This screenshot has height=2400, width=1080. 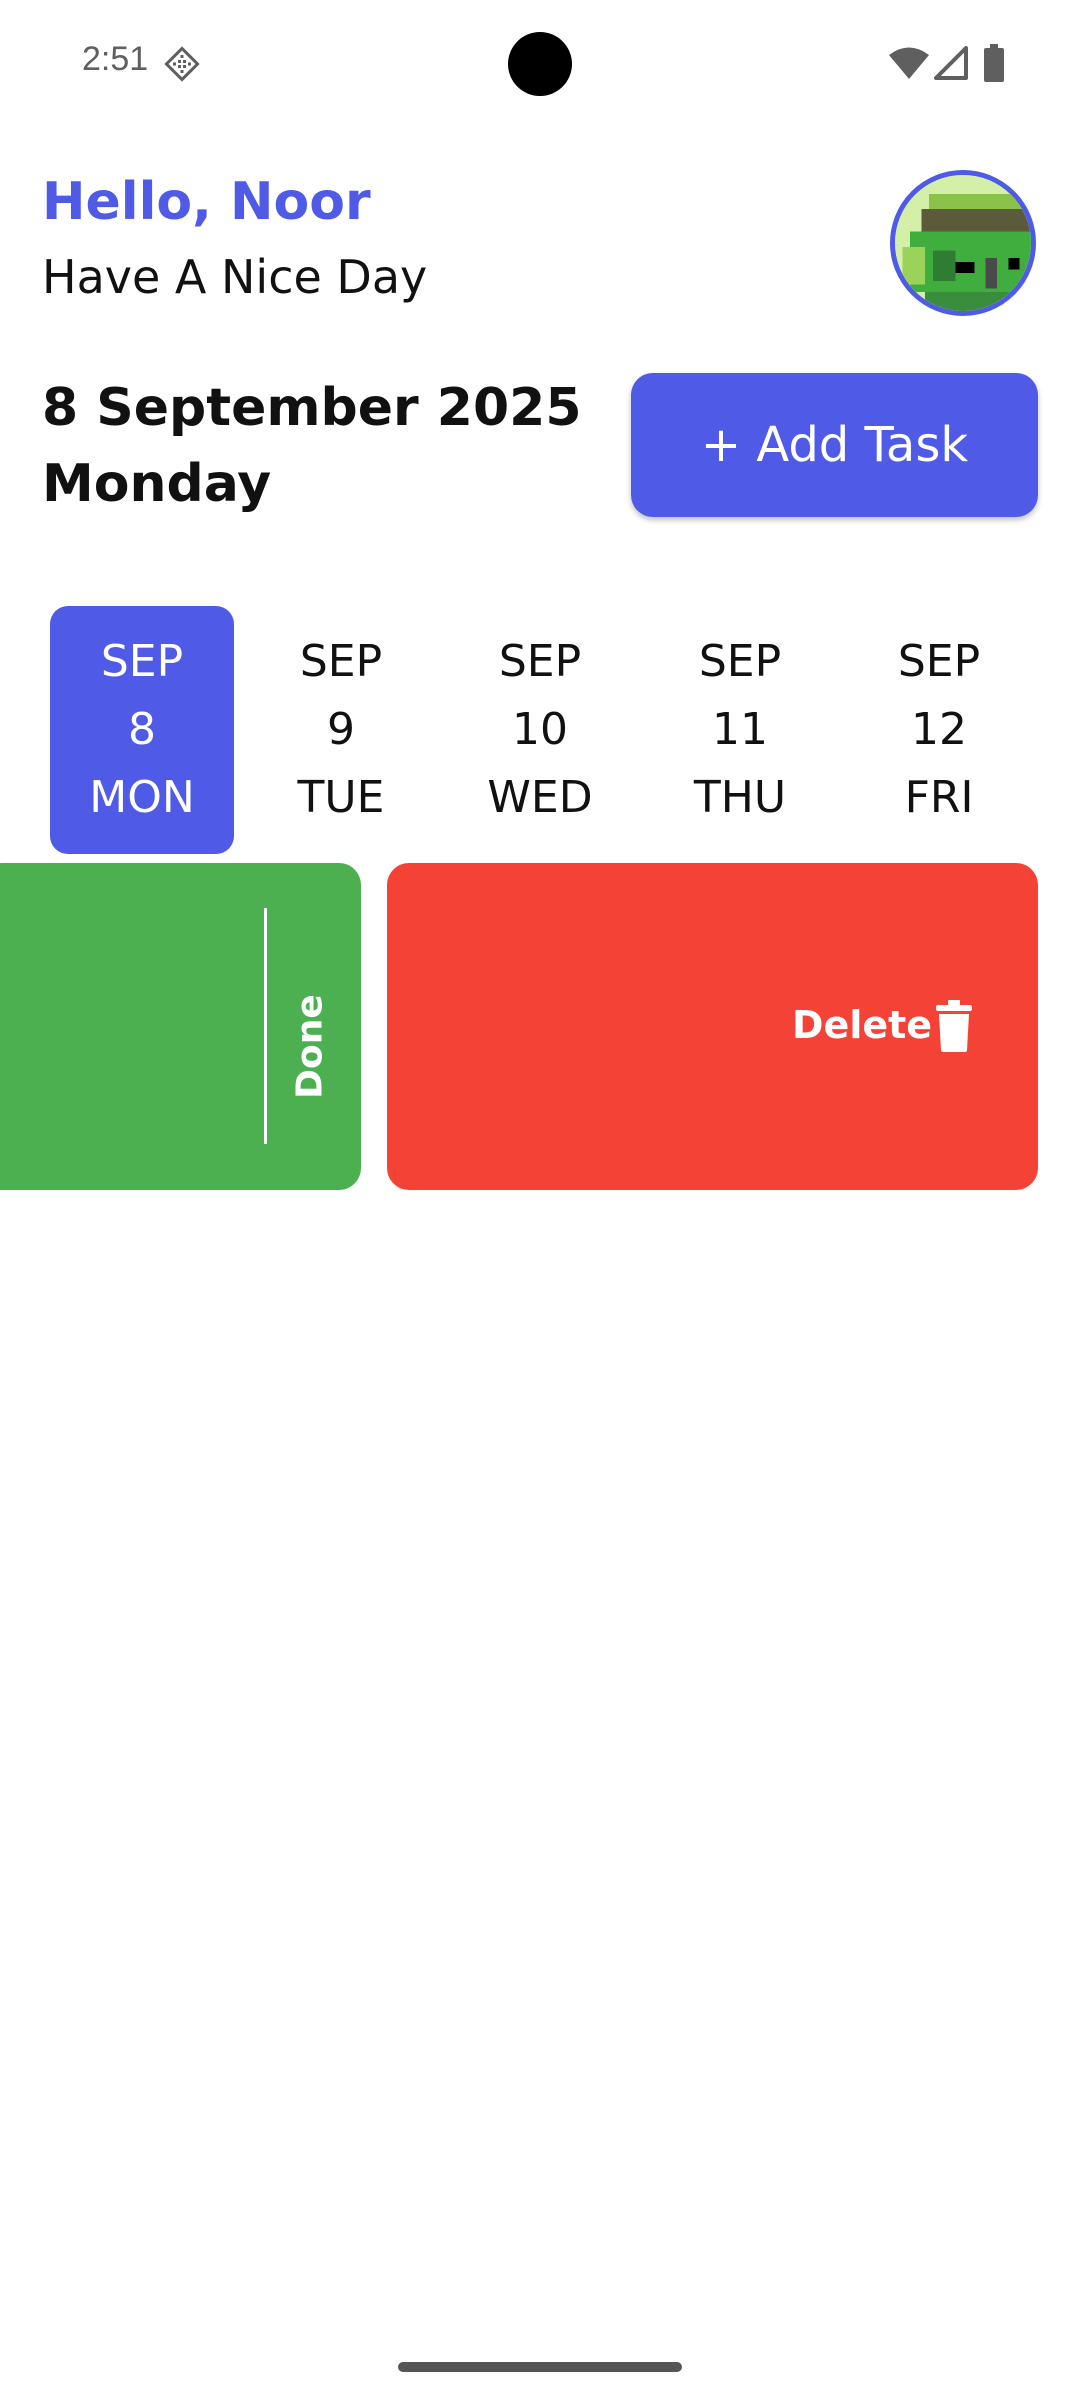 I want to click on date-day: 10, so click(x=540, y=729).